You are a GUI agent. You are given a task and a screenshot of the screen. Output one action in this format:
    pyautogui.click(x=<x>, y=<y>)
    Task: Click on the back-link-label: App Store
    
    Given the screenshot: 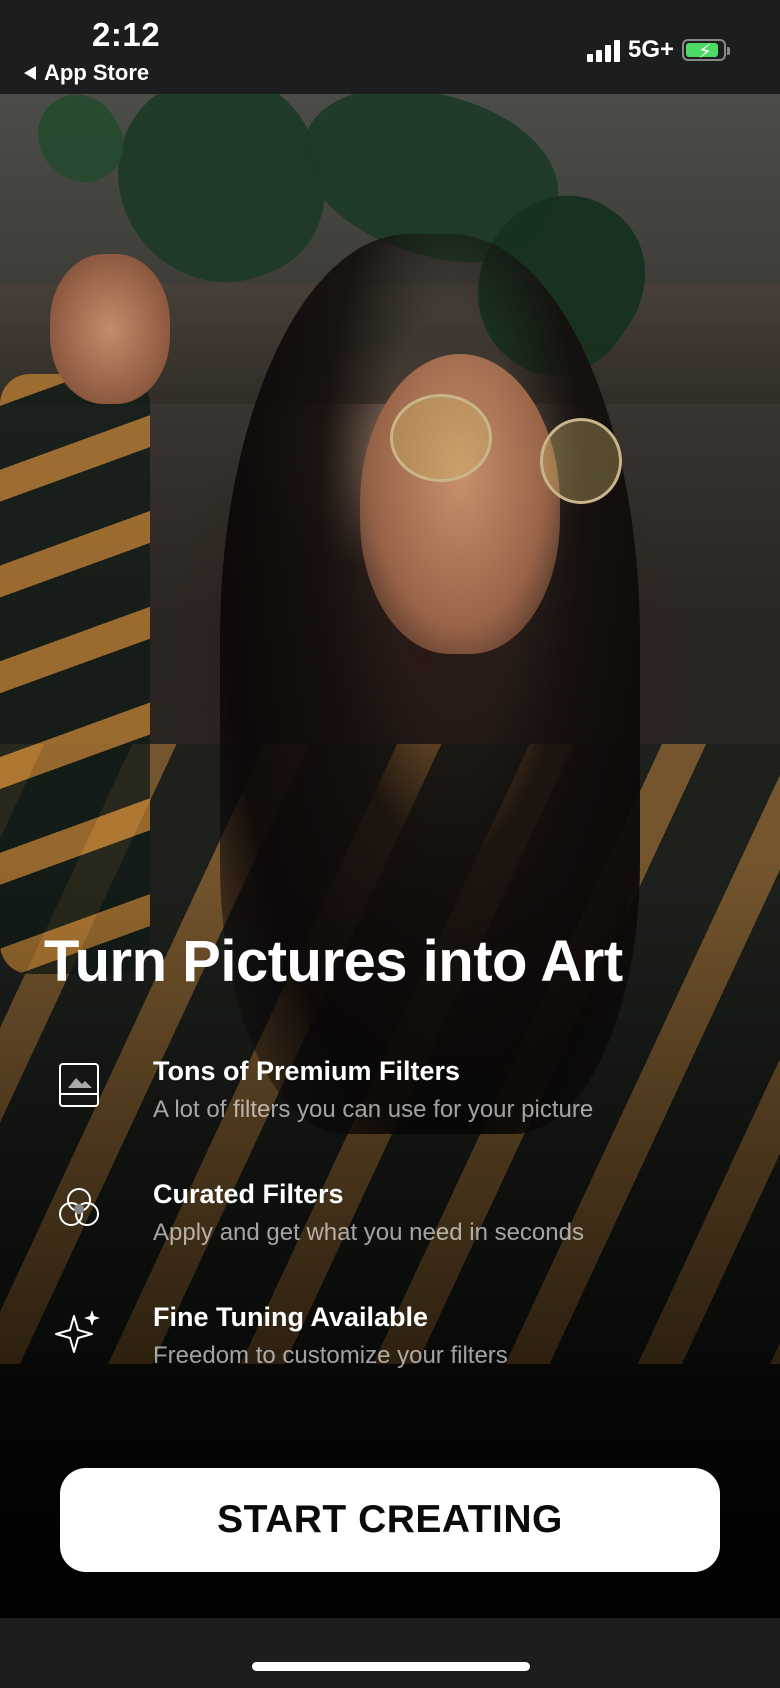 What is the action you would take?
    pyautogui.click(x=97, y=72)
    